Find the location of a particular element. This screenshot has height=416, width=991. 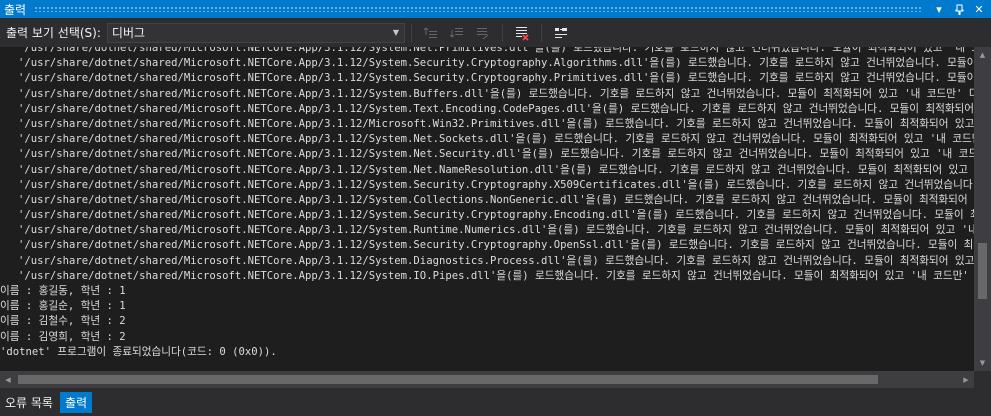

chevron-down-icon: ▼ is located at coordinates (395, 32).